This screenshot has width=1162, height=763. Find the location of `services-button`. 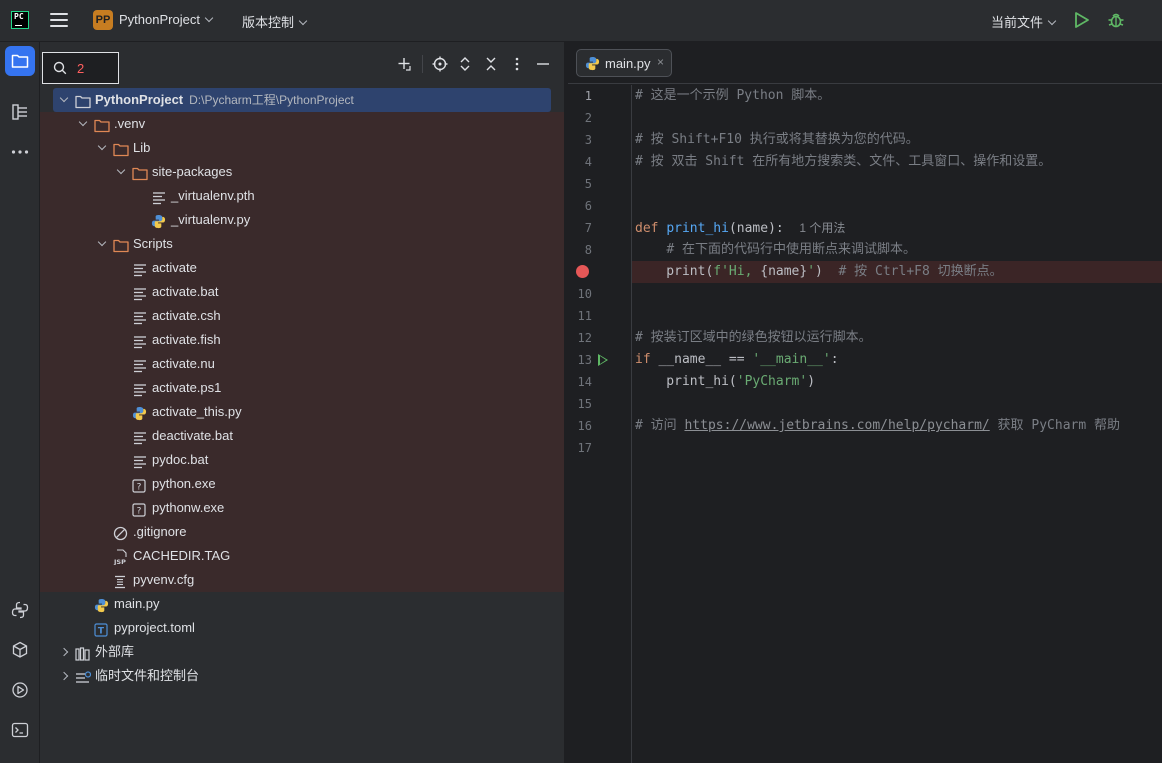

services-button is located at coordinates (20, 650).